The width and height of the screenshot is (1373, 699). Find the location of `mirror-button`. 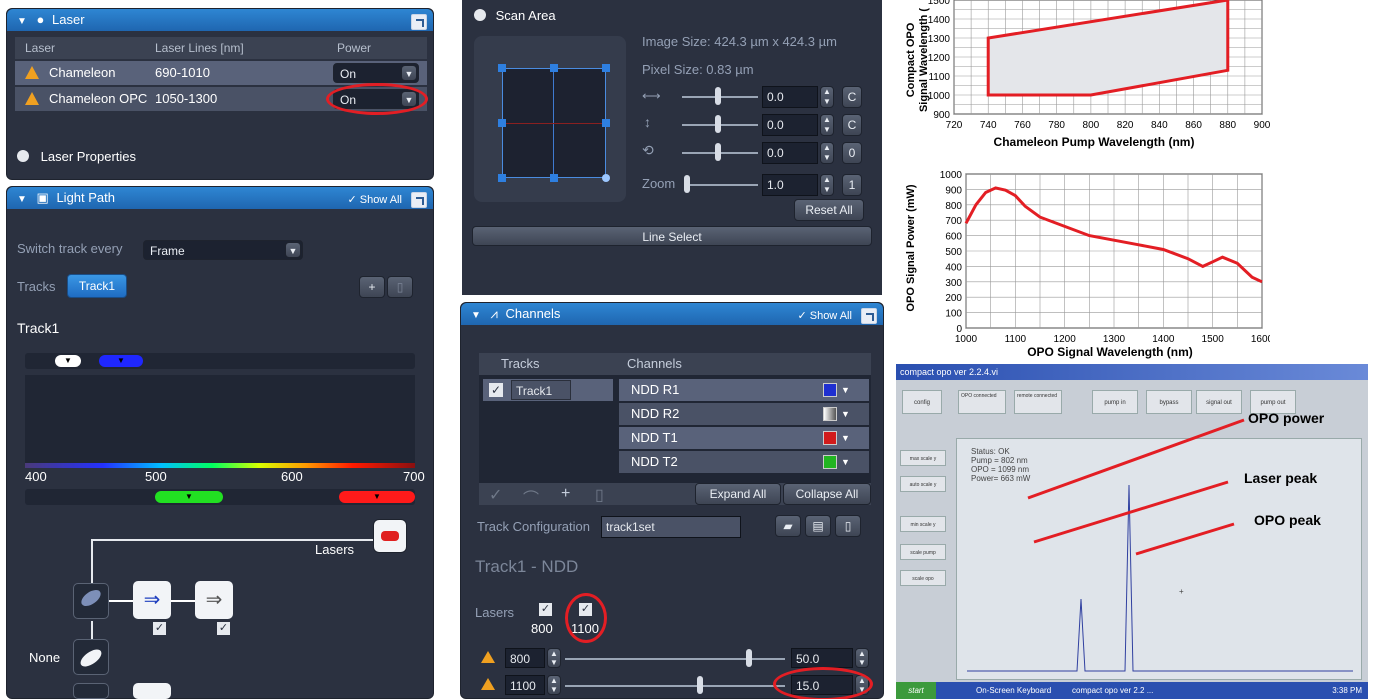

mirror-button is located at coordinates (91, 657).